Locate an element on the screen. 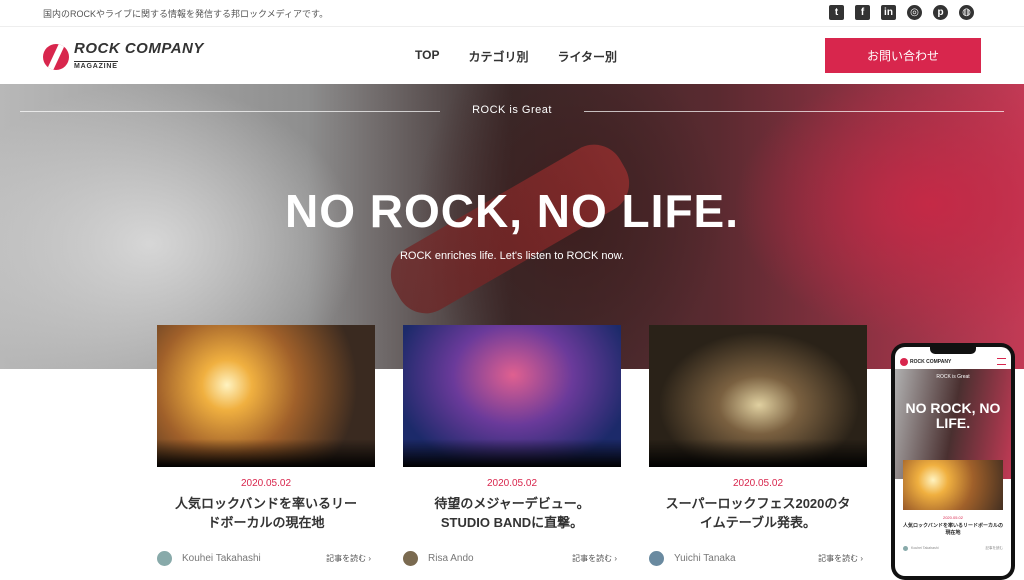 The height and width of the screenshot is (580, 1024). mobile-article-title: 人気ロックバンドを率いるリードボーカルの現在地 is located at coordinates (953, 530).